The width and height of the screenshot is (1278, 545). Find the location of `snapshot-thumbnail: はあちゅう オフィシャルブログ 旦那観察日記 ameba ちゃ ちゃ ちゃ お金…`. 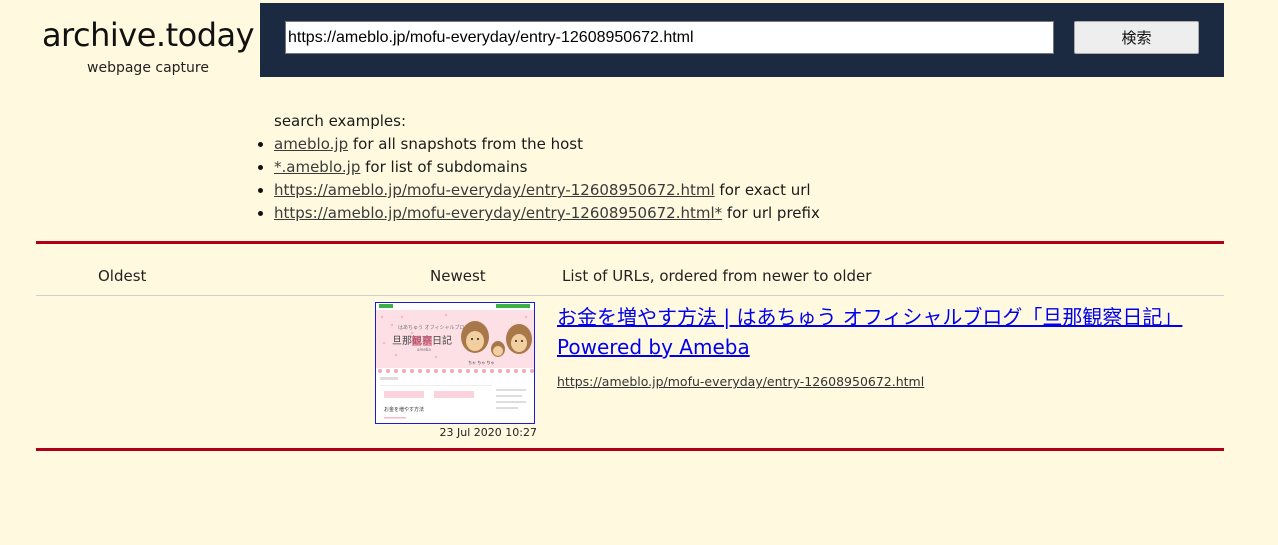

snapshot-thumbnail: はあちゅう オフィシャルブログ 旦那観察日記 ameba ちゃ ちゃ ちゃ お金… is located at coordinates (455, 363).